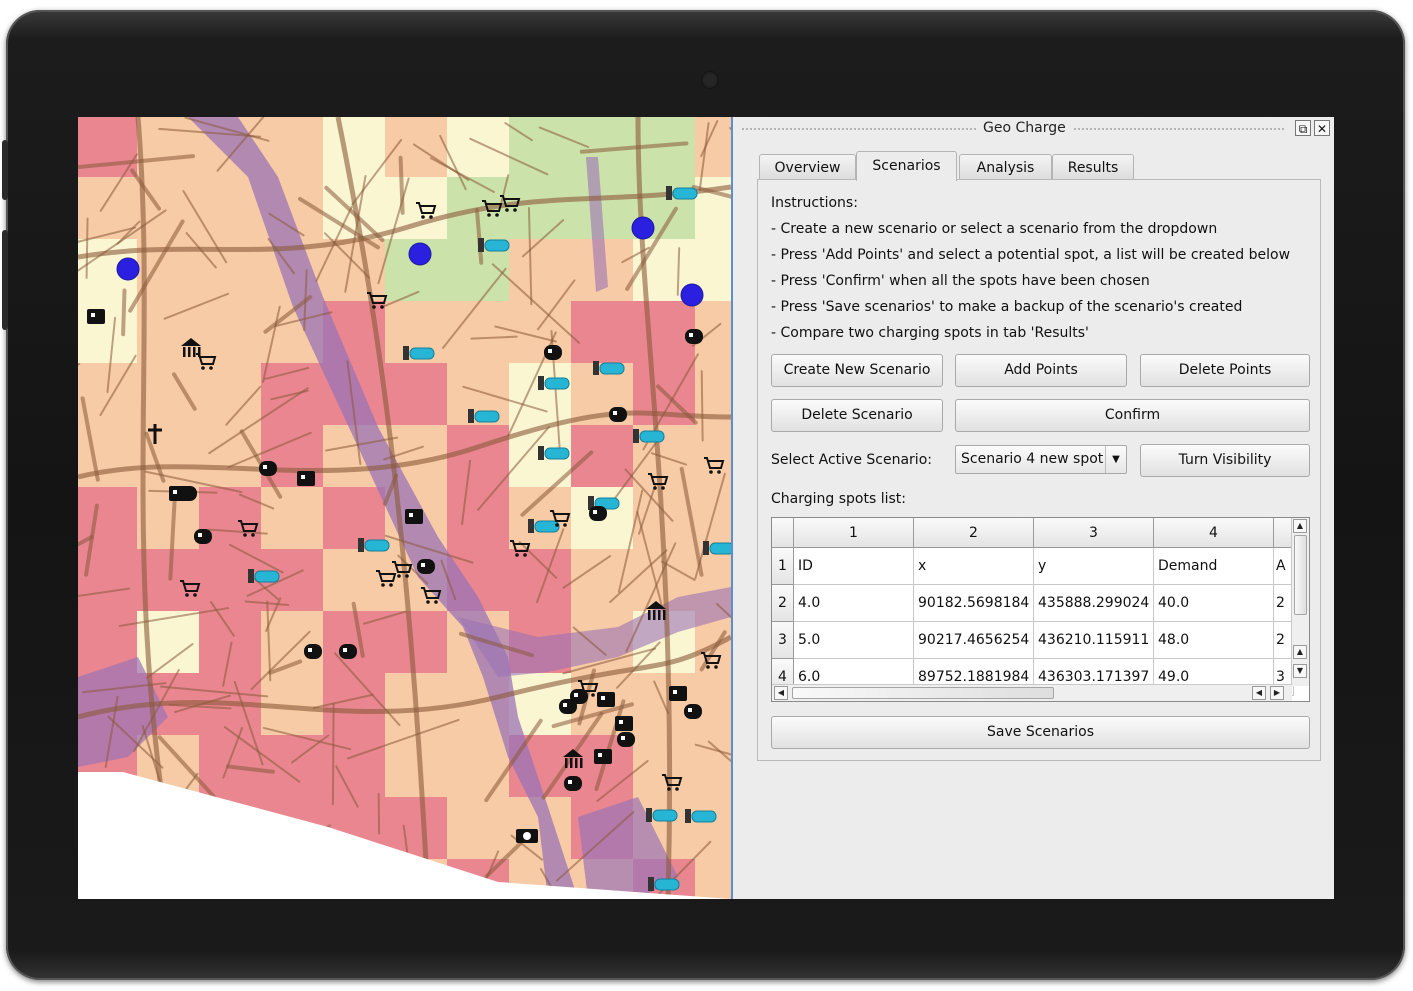  Describe the element at coordinates (1093, 167) in the screenshot. I see `tab-results: Results` at that location.